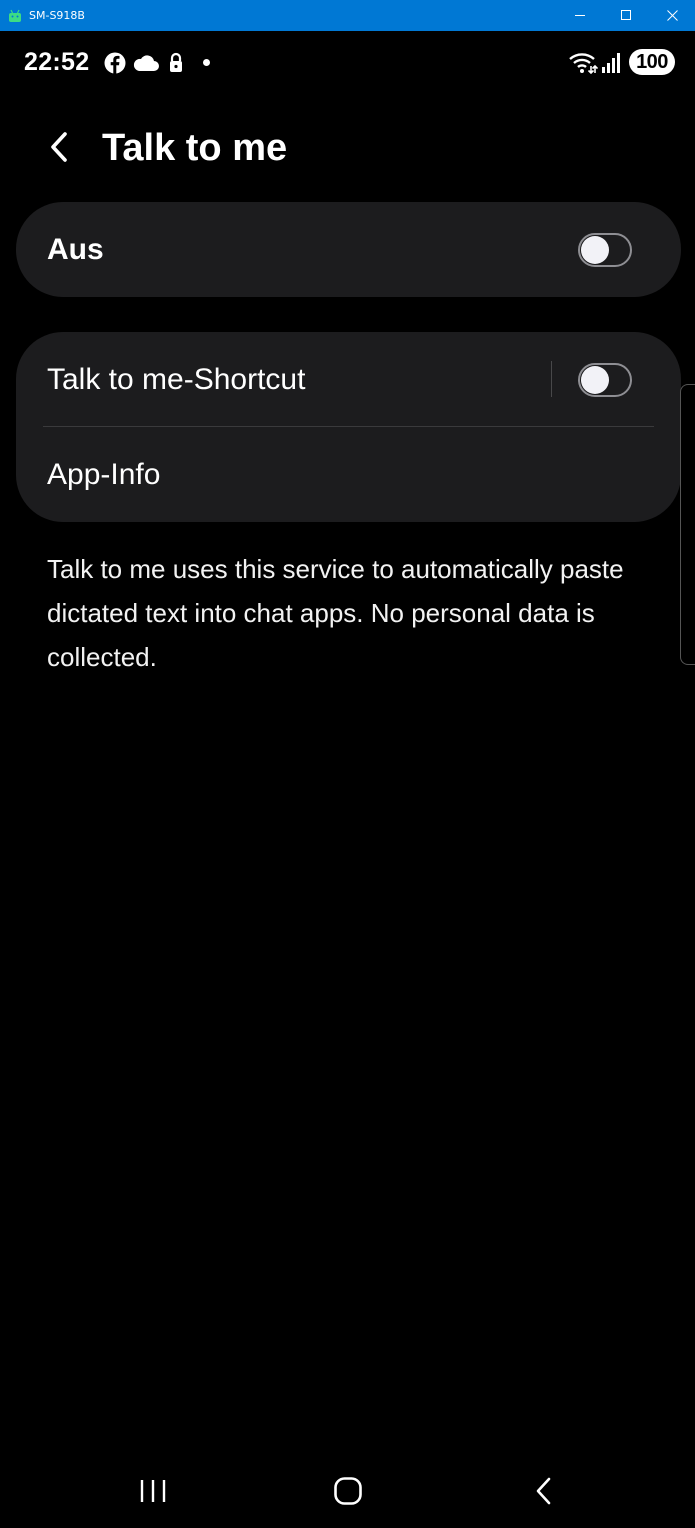 The image size is (695, 1528). I want to click on android-app-icon, so click(15, 15).